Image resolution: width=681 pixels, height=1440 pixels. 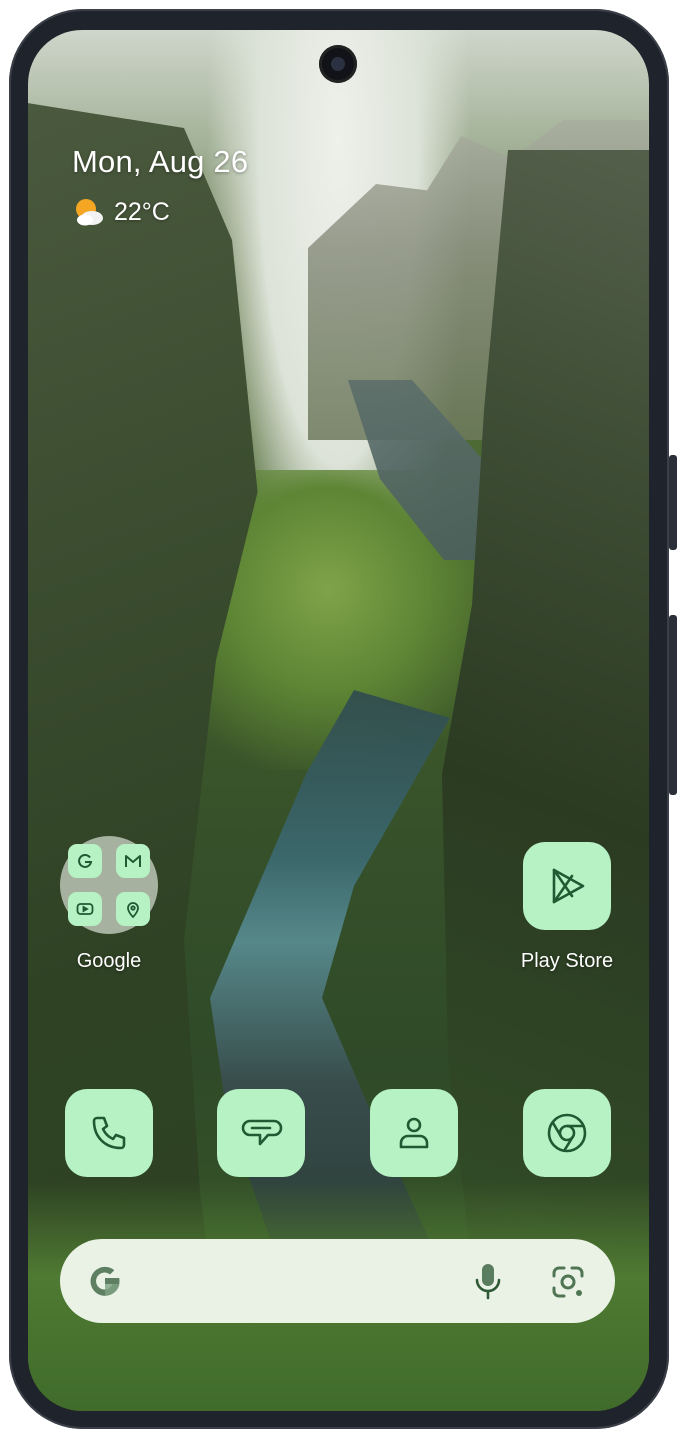 I want to click on messages-tile, so click(x=261, y=1133).